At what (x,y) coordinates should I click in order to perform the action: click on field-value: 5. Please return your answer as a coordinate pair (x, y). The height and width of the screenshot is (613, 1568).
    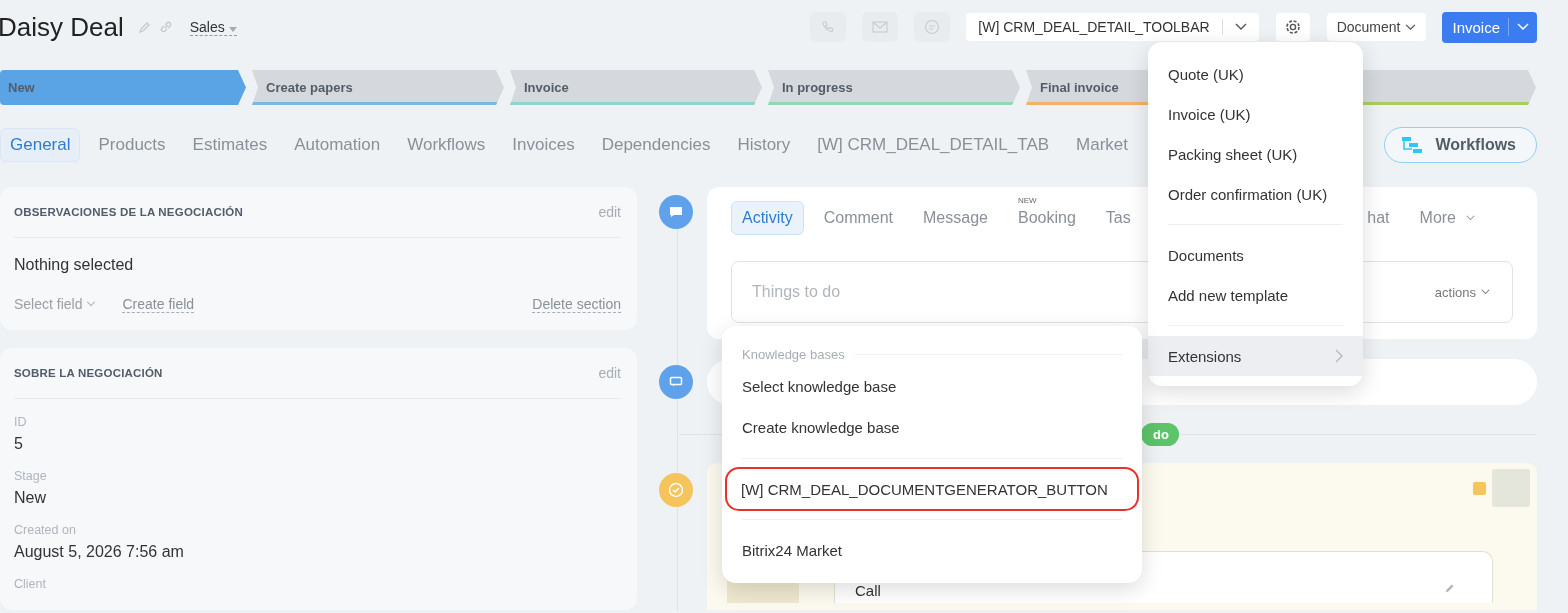
    Looking at the image, I should click on (19, 444).